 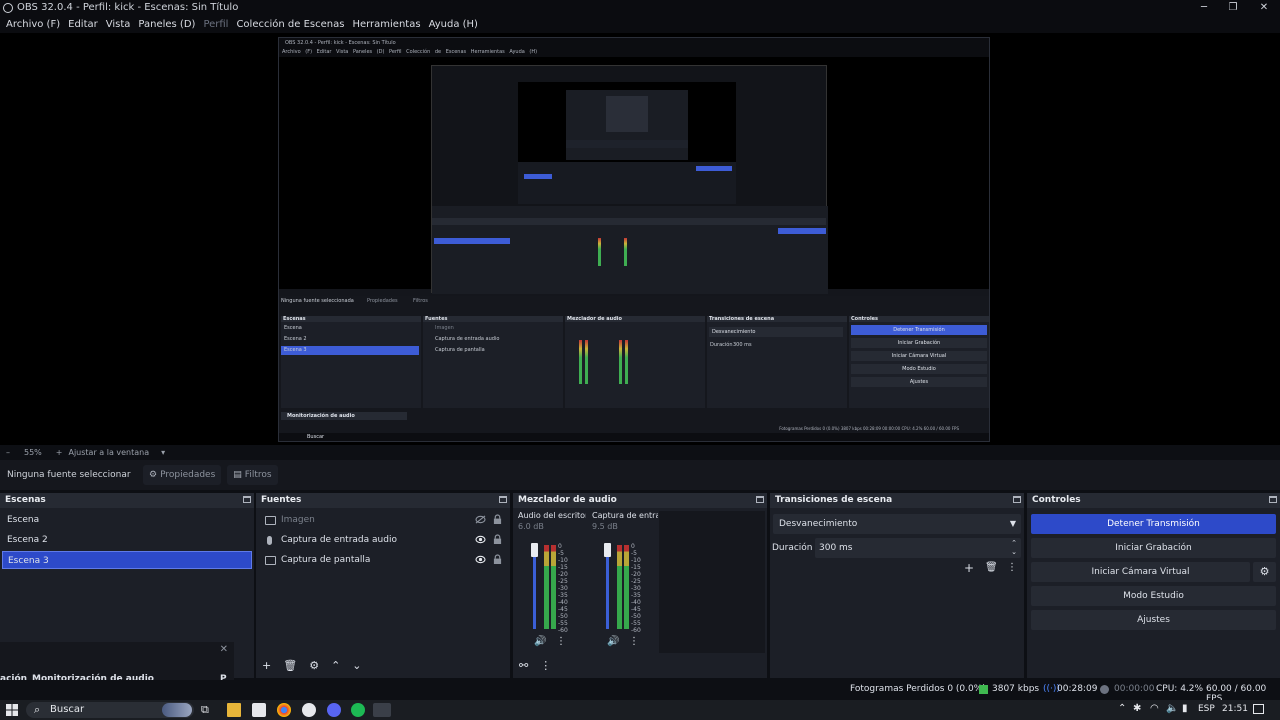 What do you see at coordinates (290, 665) in the screenshot?
I see `remove-source-button: 🗑` at bounding box center [290, 665].